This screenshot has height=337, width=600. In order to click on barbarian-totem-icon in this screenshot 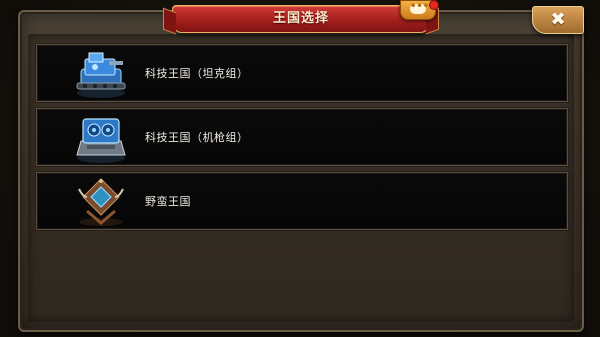, I will do `click(101, 202)`.